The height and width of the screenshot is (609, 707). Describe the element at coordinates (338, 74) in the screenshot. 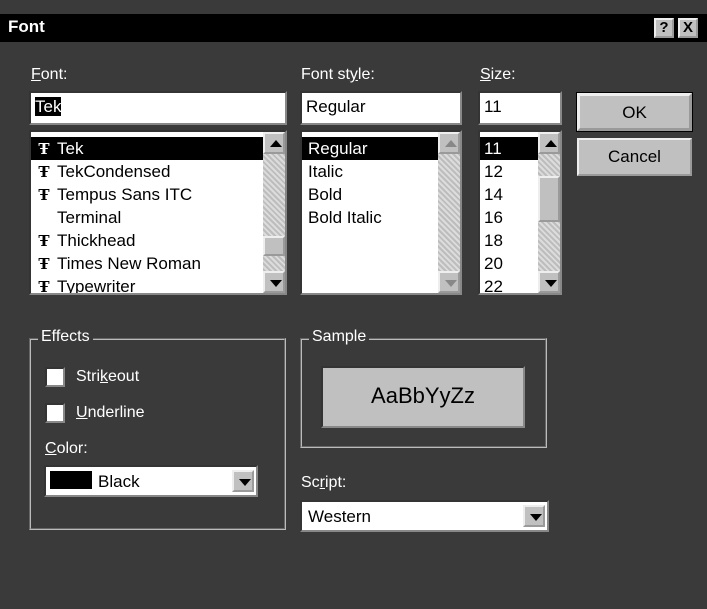

I see `font-style-label: Font style:` at that location.